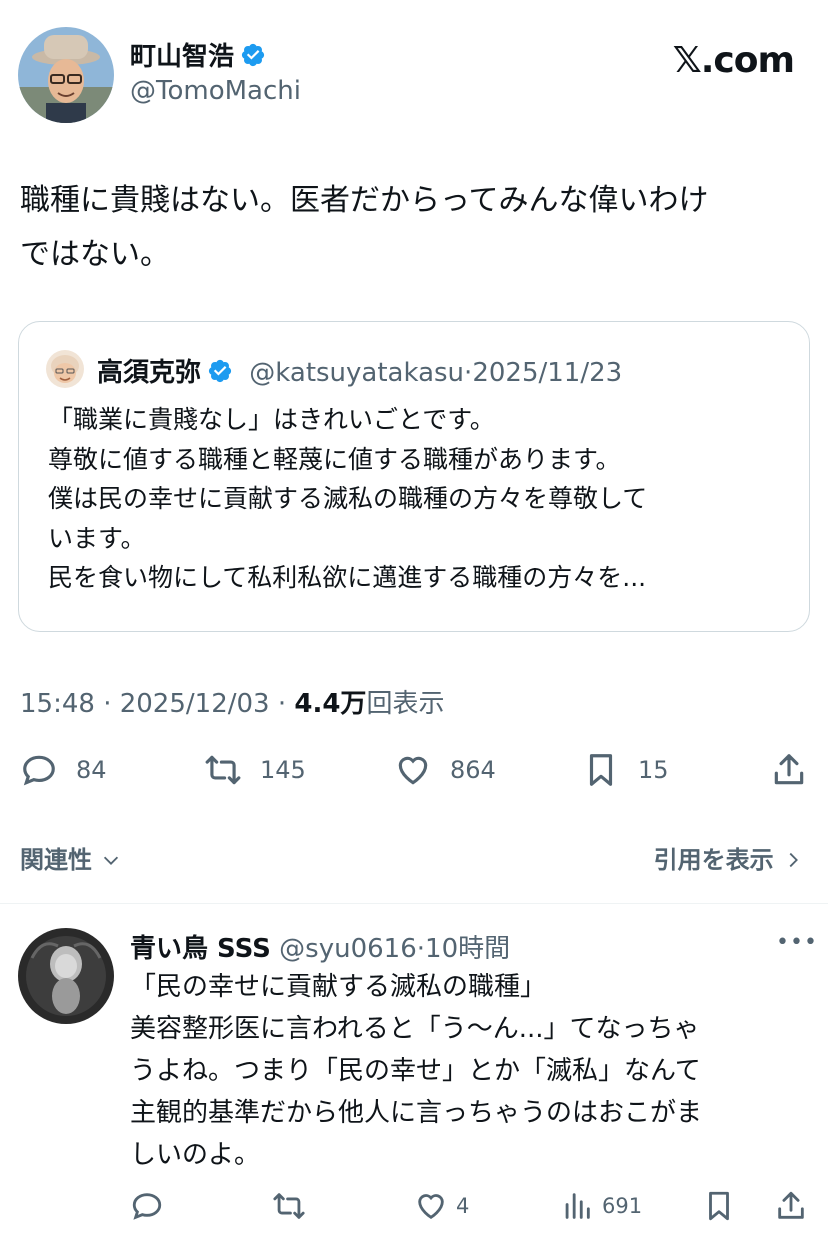  Describe the element at coordinates (255, 770) in the screenshot. I see `repost-button: 145` at that location.